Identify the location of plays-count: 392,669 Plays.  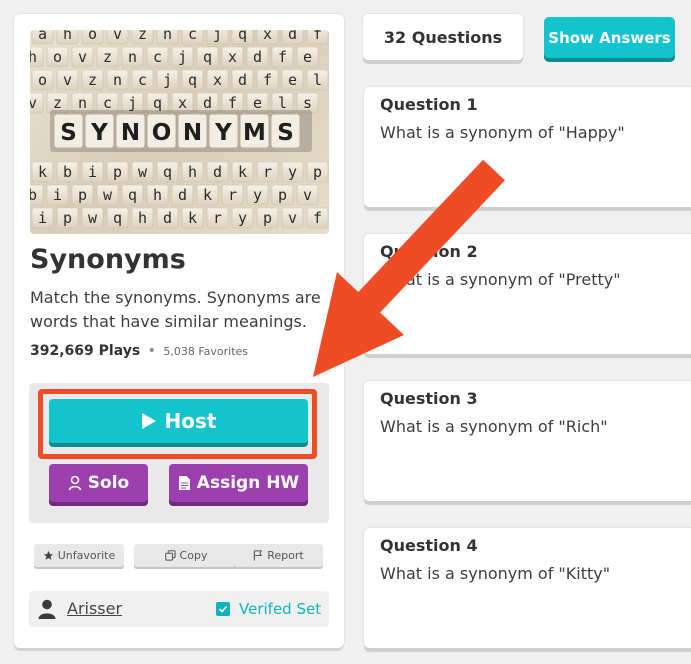
(85, 351).